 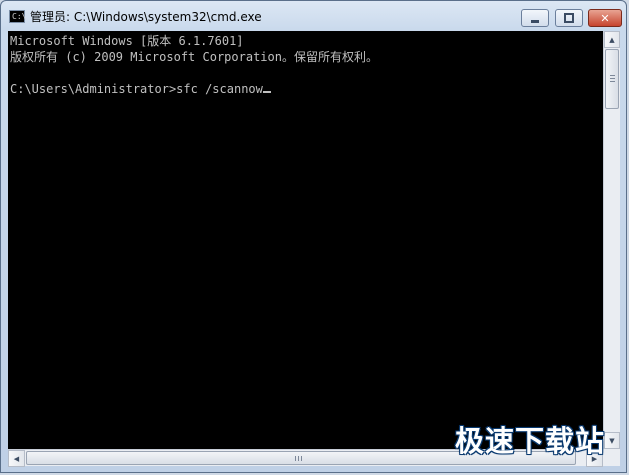 What do you see at coordinates (127, 41) in the screenshot?
I see `console-line-version: Microsoft Windows [版本 6.1.7601]` at bounding box center [127, 41].